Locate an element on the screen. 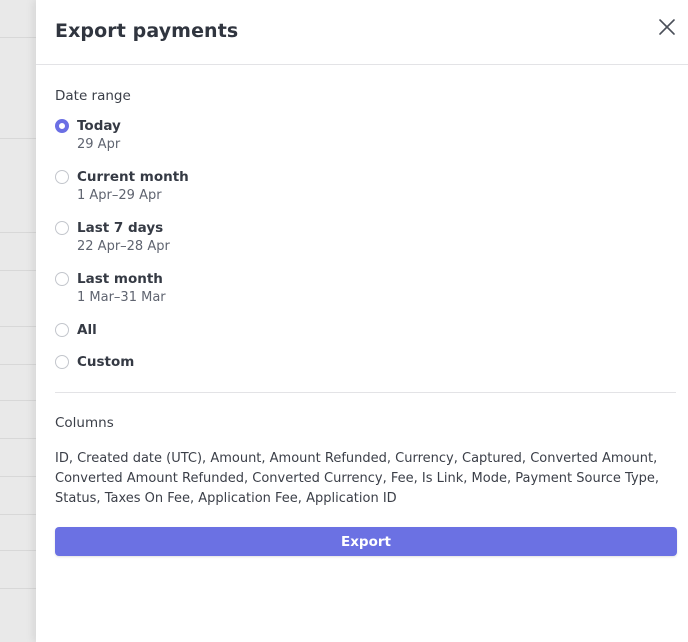  panel-header: Export payments is located at coordinates (362, 32).